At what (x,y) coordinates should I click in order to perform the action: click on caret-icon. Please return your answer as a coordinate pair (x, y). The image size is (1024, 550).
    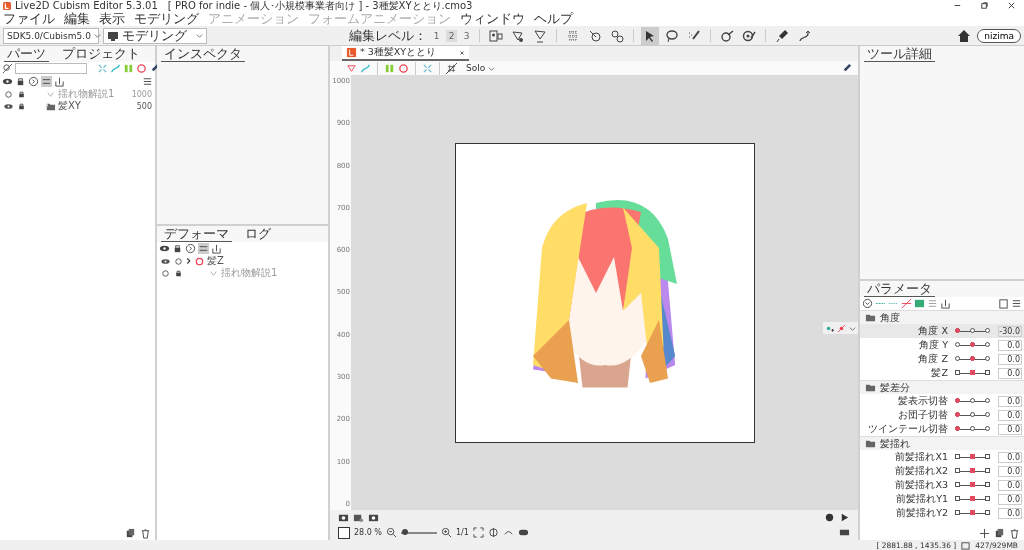
    Looking at the image, I should click on (852, 328).